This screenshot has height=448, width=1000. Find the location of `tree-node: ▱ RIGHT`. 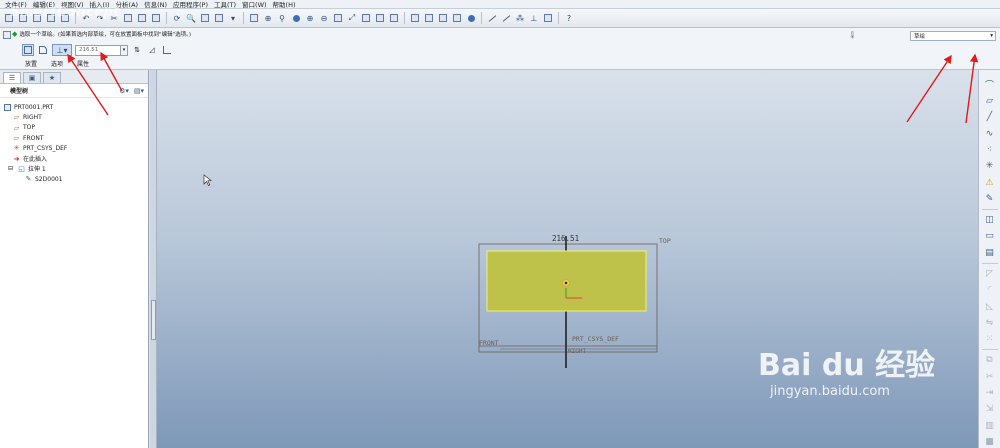

tree-node: ▱ RIGHT is located at coordinates (76, 117).